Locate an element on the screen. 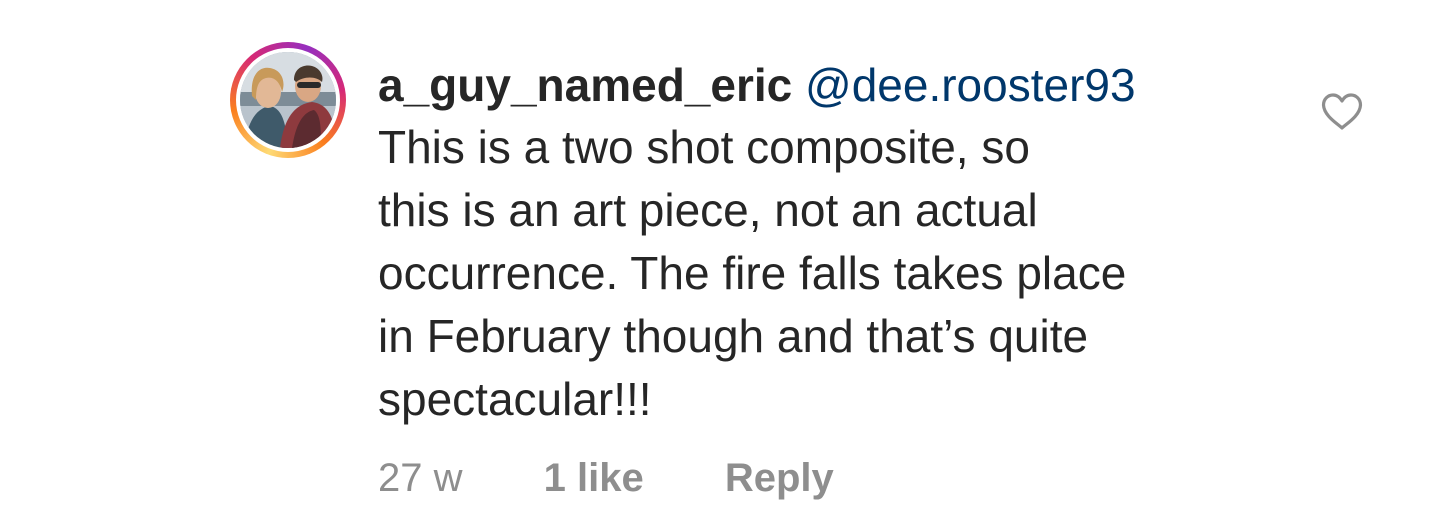 This screenshot has height=530, width=1440. comment-text-line: This is a two shot composite, so is located at coordinates (704, 147).